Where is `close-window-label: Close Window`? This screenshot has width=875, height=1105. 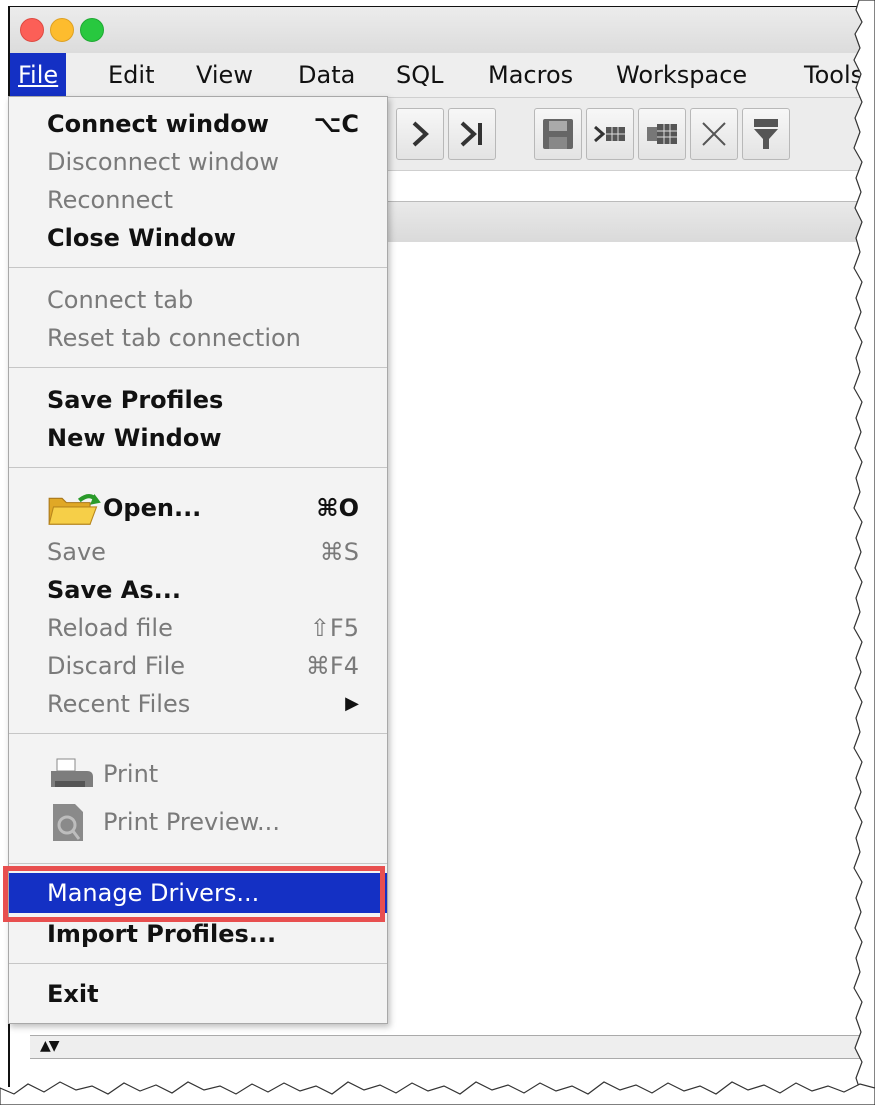 close-window-label: Close Window is located at coordinates (141, 238).